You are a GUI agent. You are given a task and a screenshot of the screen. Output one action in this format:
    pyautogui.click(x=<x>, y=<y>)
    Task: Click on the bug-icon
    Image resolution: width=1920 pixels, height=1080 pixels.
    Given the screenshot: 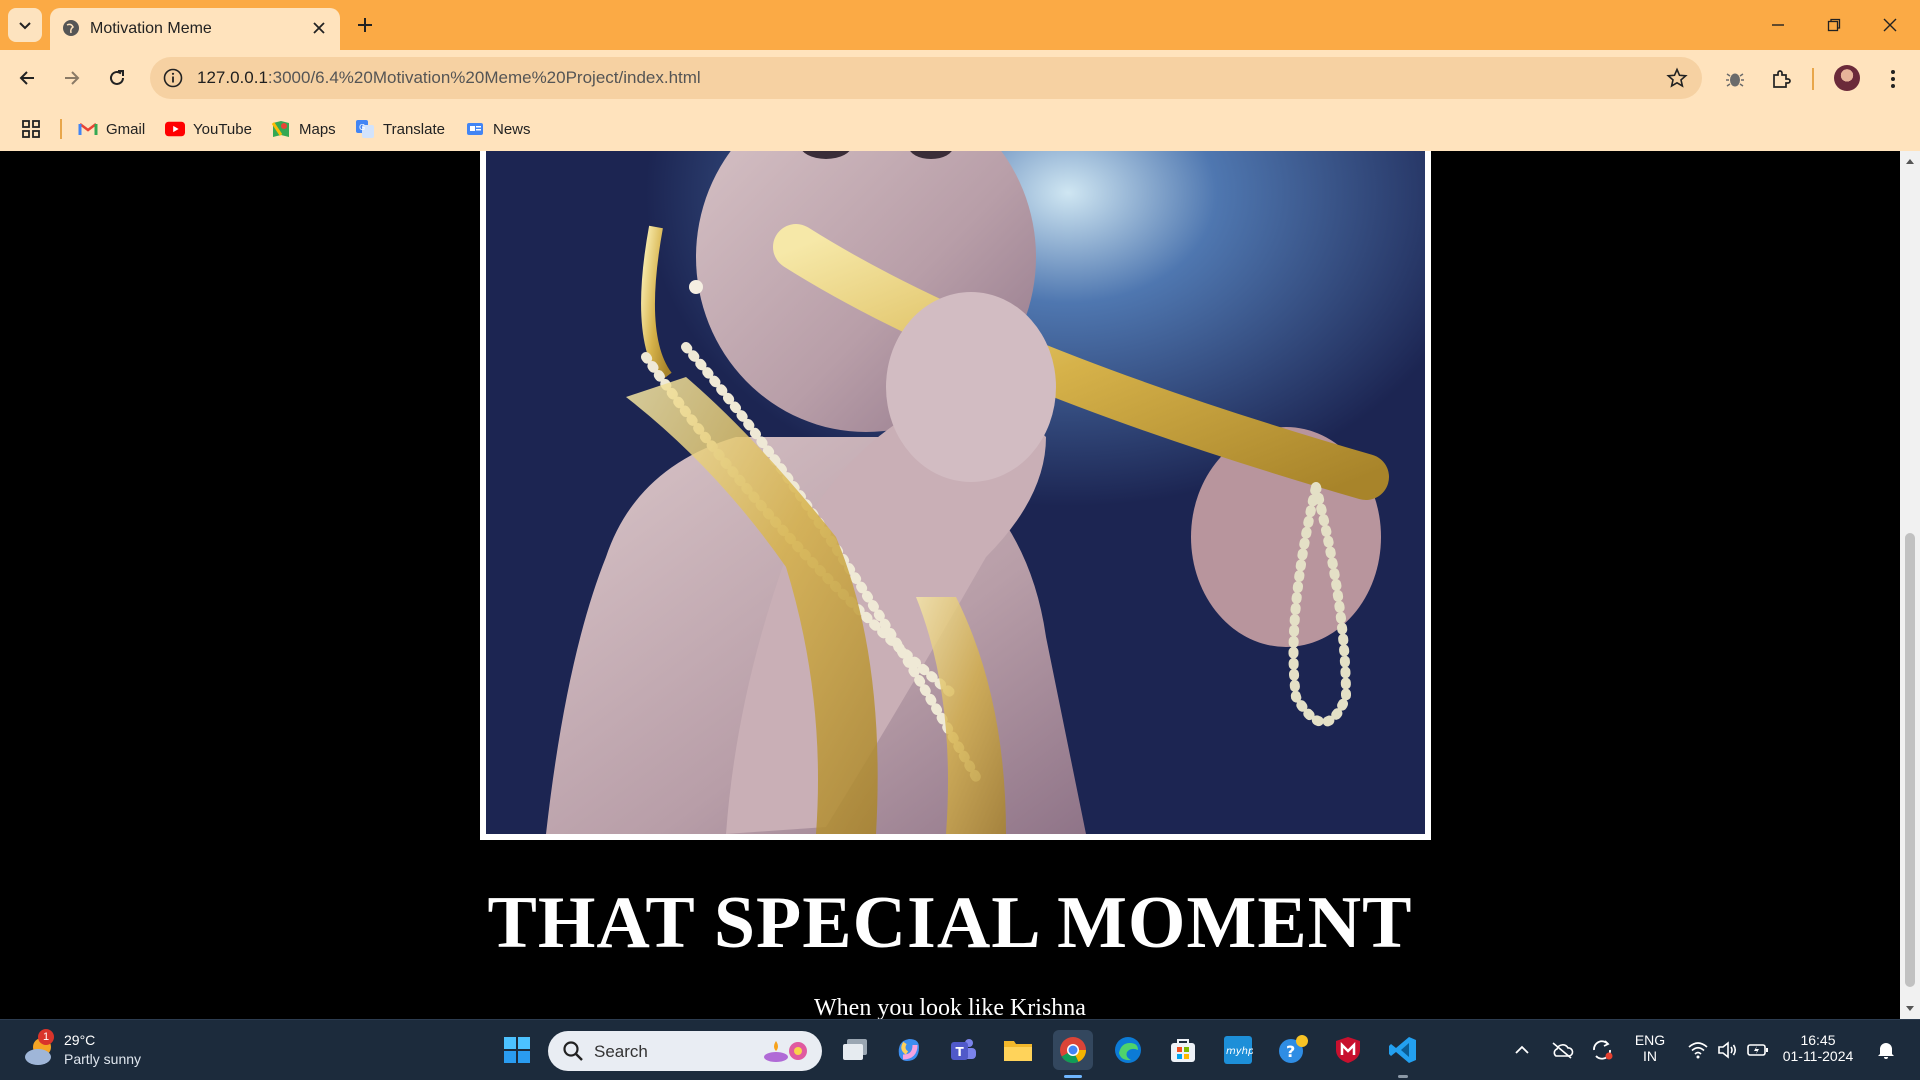 What is the action you would take?
    pyautogui.click(x=1735, y=80)
    